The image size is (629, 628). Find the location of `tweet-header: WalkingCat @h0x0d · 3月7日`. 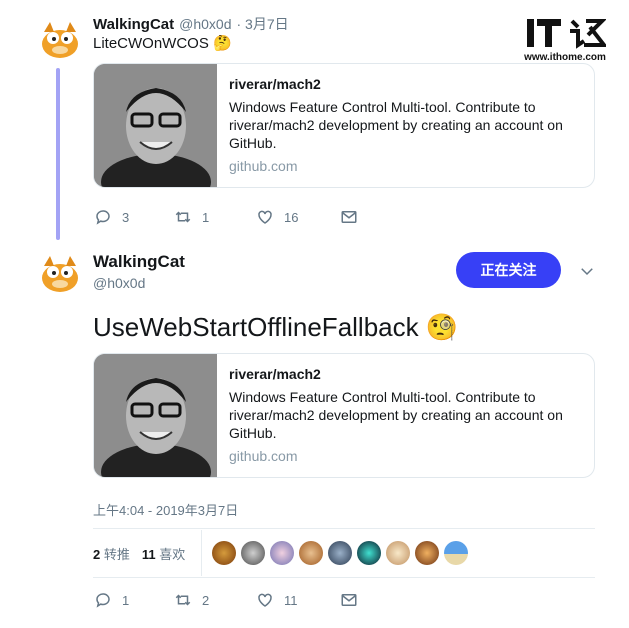

tweet-header: WalkingCat @h0x0d · 3月7日 is located at coordinates (191, 24).